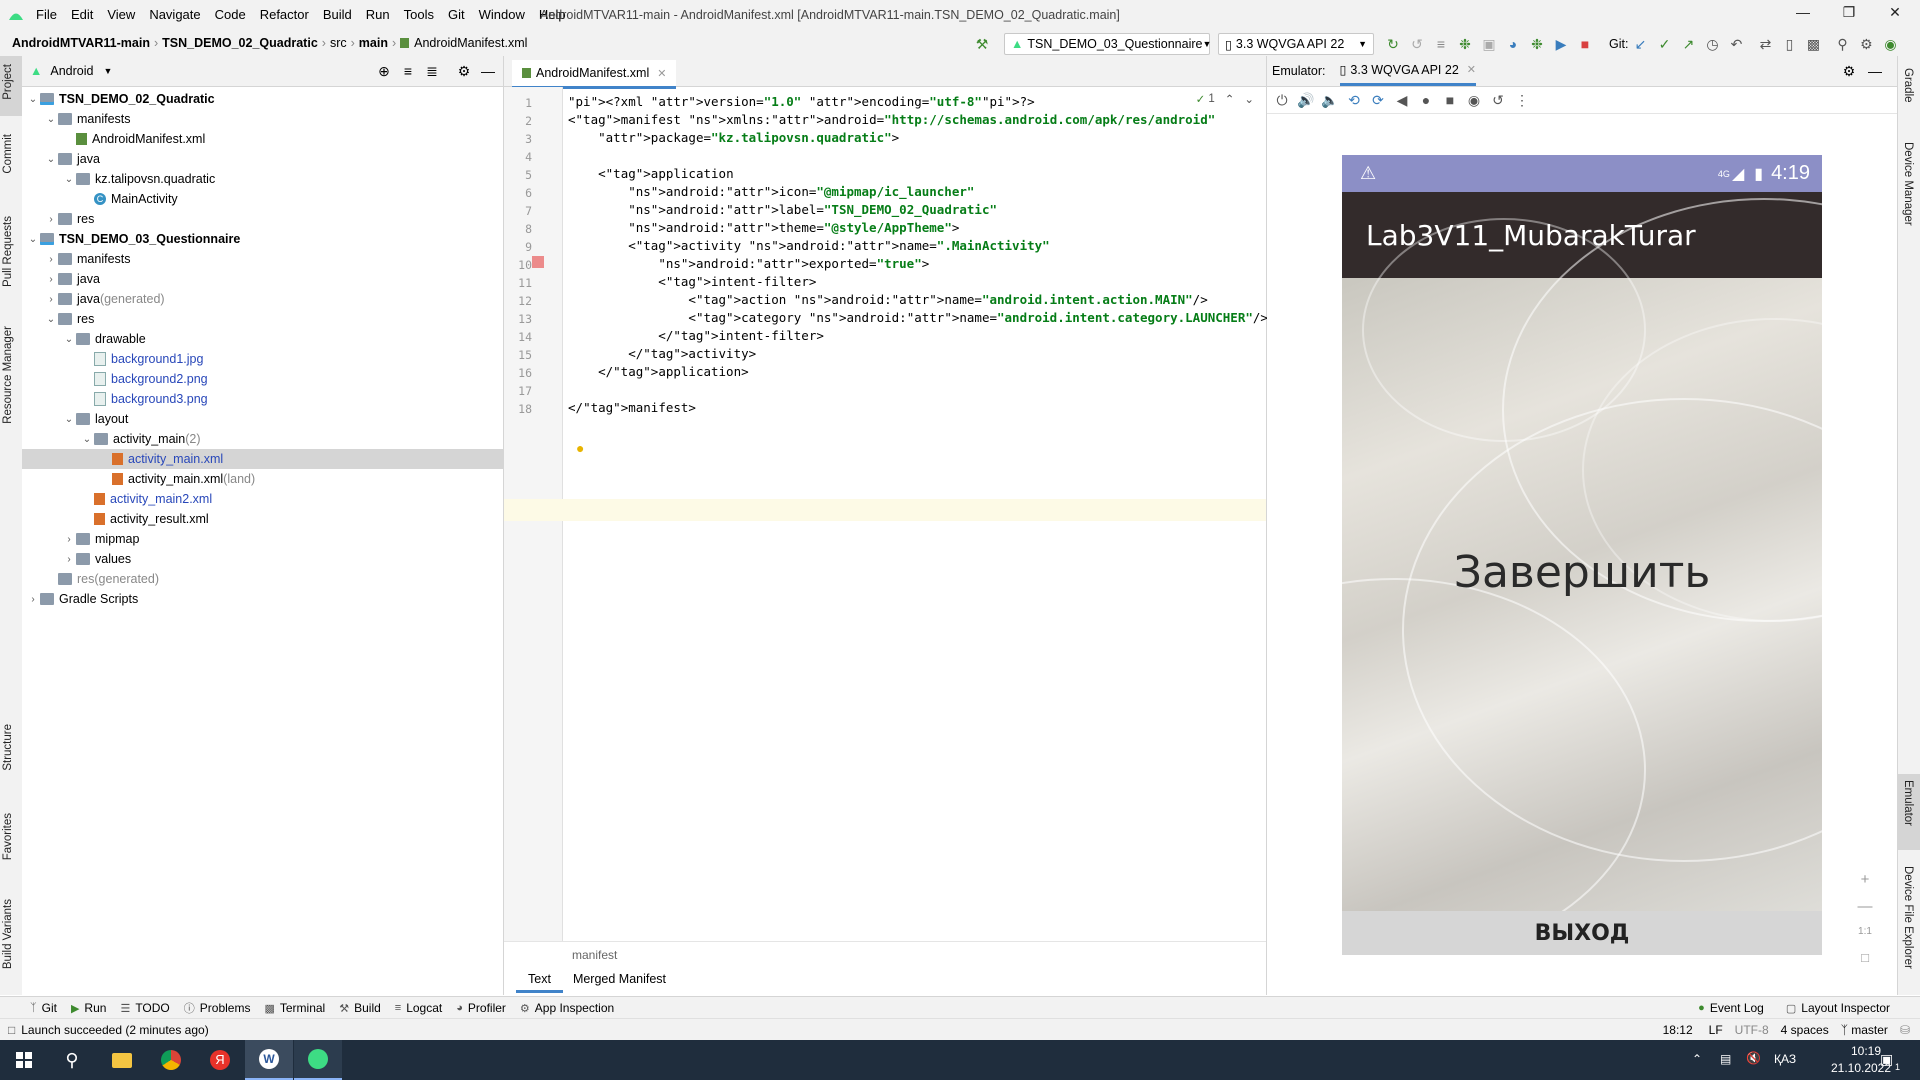 The width and height of the screenshot is (1920, 1080). Describe the element at coordinates (262, 539) in the screenshot. I see `tree-item: › mipmap` at that location.